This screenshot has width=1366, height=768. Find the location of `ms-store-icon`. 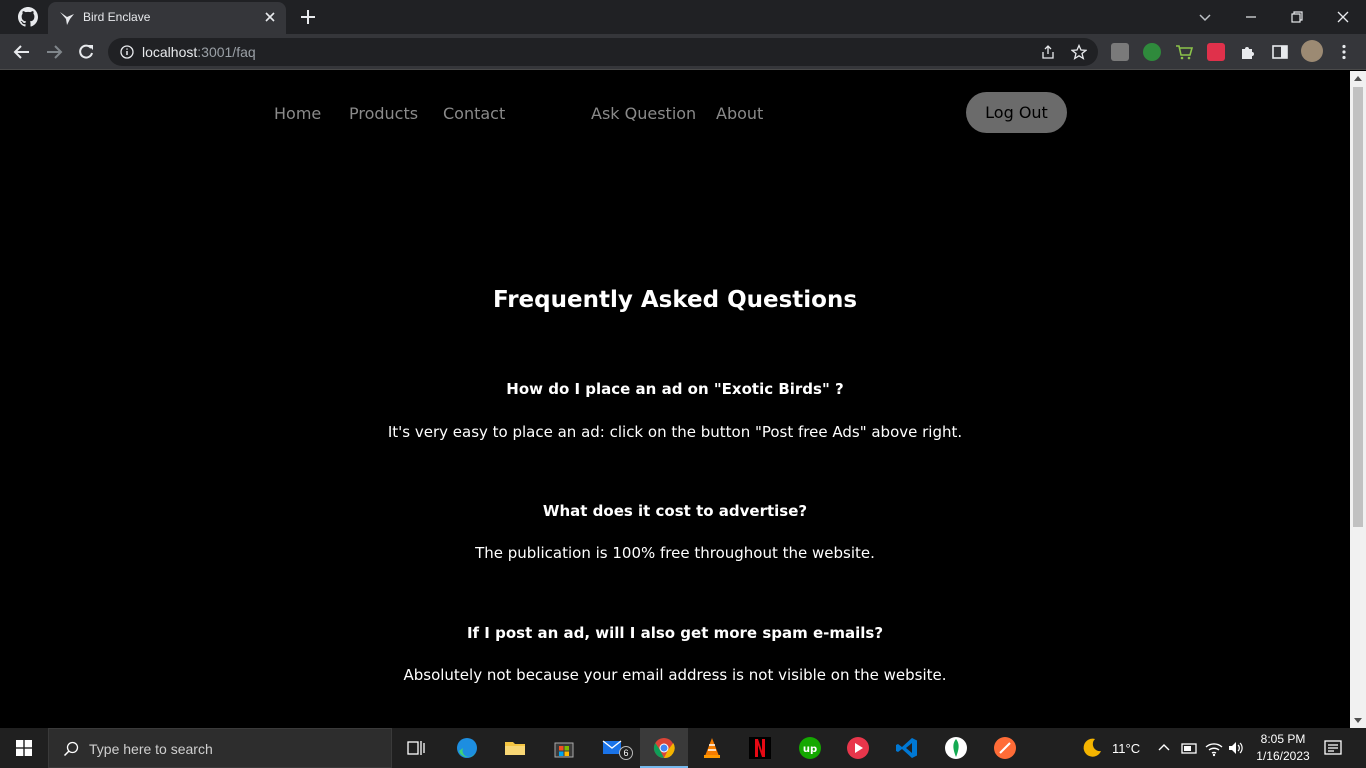

ms-store-icon is located at coordinates (564, 748).